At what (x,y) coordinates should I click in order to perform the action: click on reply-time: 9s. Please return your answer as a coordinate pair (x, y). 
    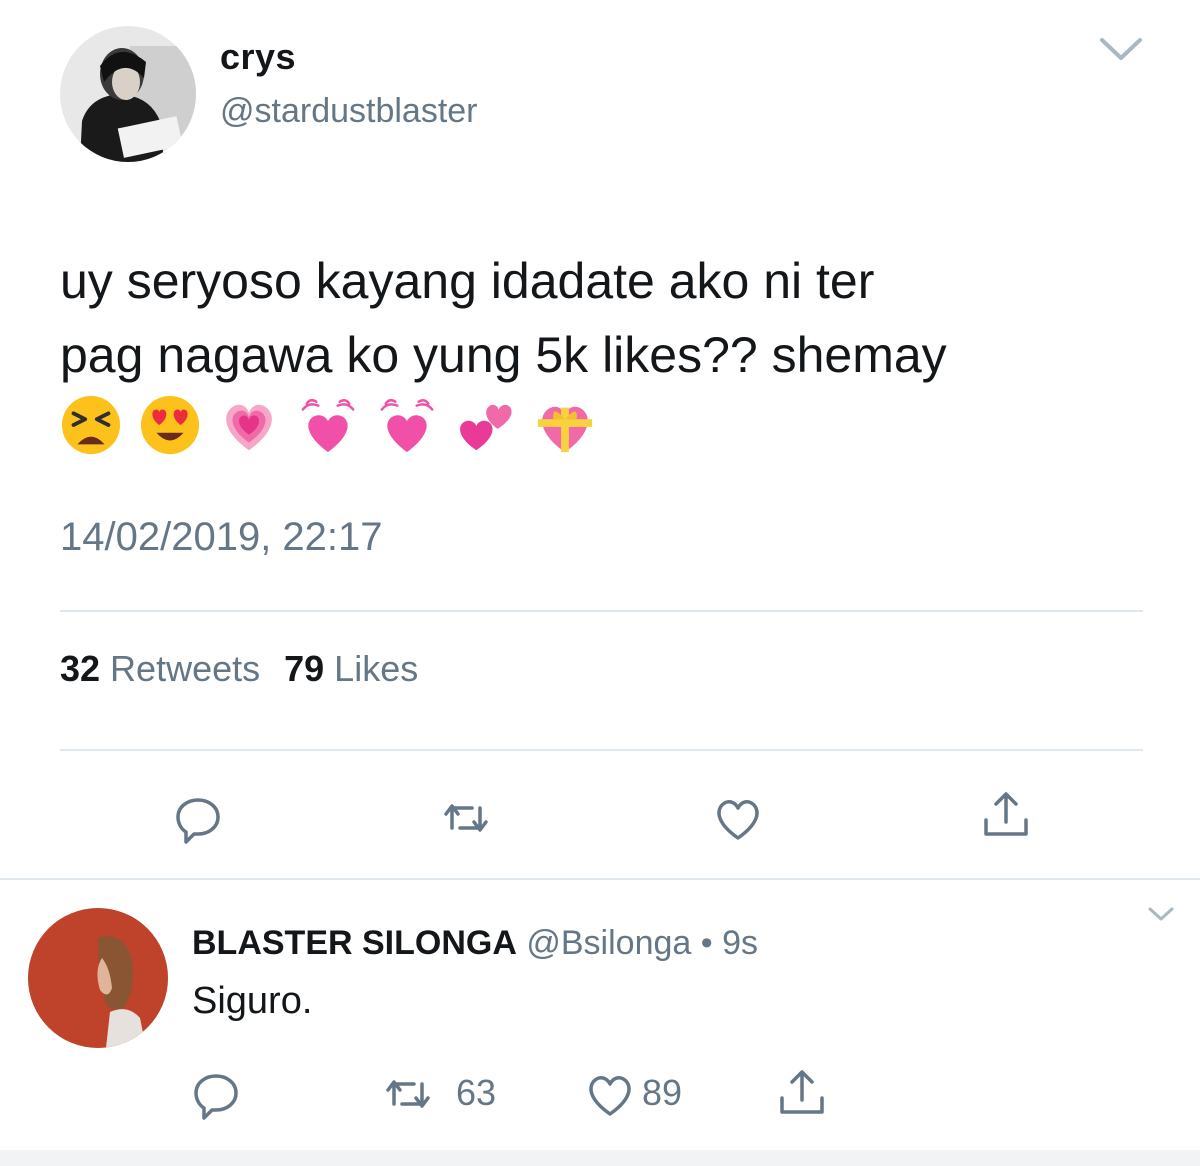
    Looking at the image, I should click on (740, 943).